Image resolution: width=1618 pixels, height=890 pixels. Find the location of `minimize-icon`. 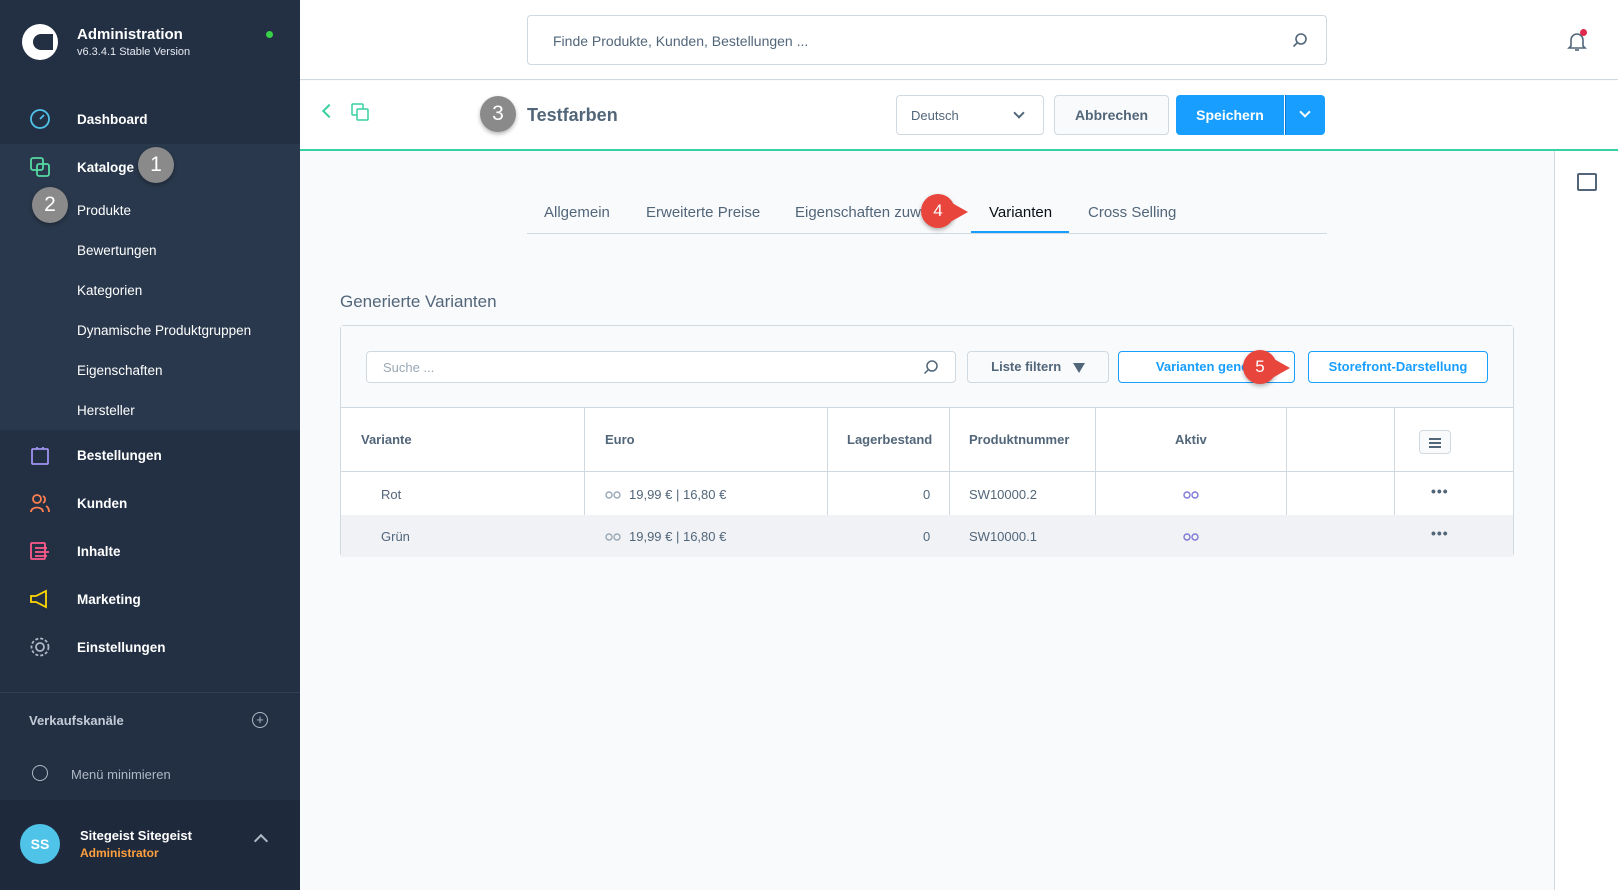

minimize-icon is located at coordinates (40, 773).